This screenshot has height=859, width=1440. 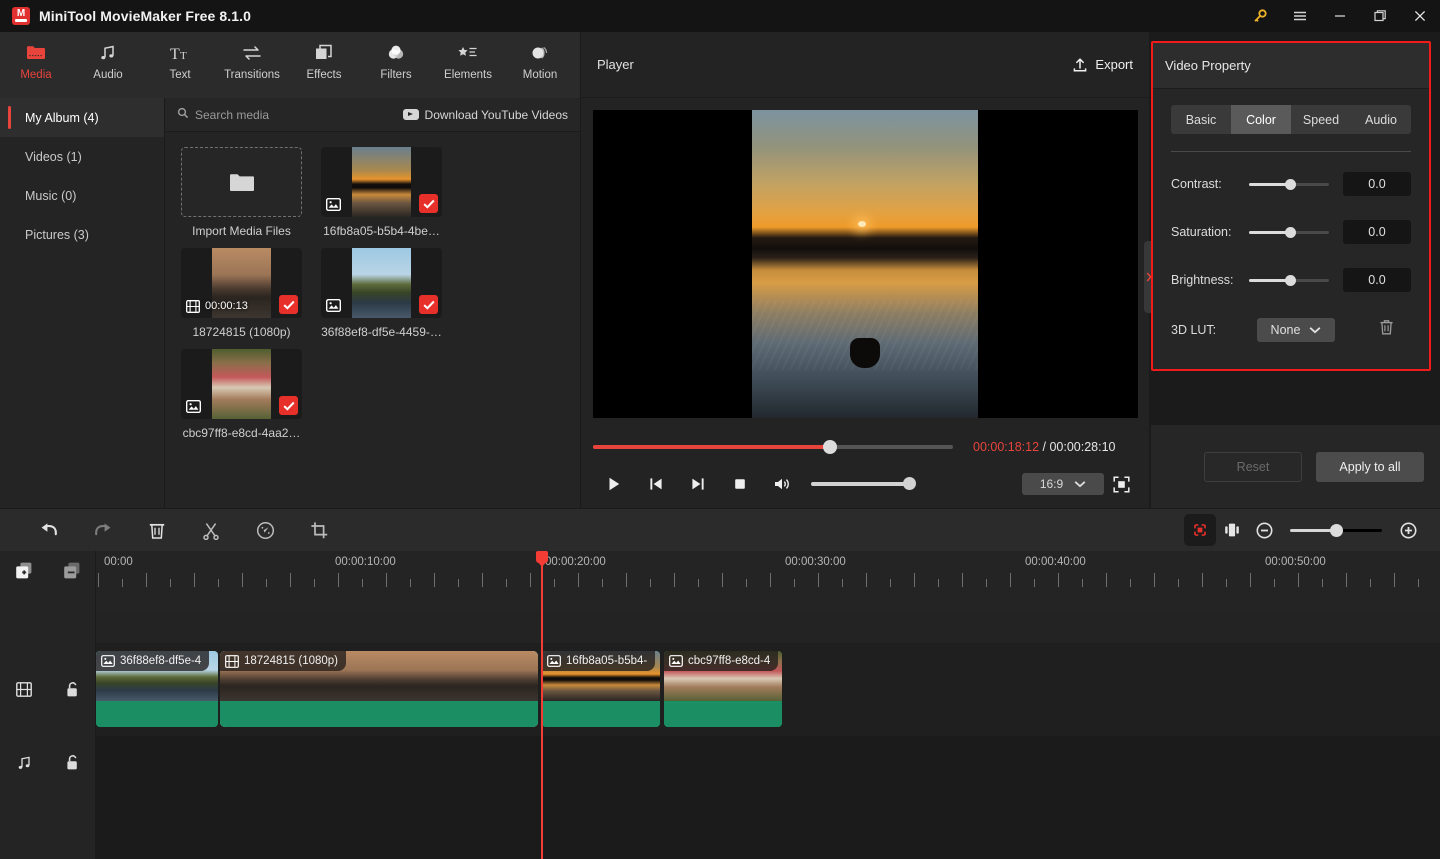 I want to click on contrast-slider, so click(x=1289, y=184).